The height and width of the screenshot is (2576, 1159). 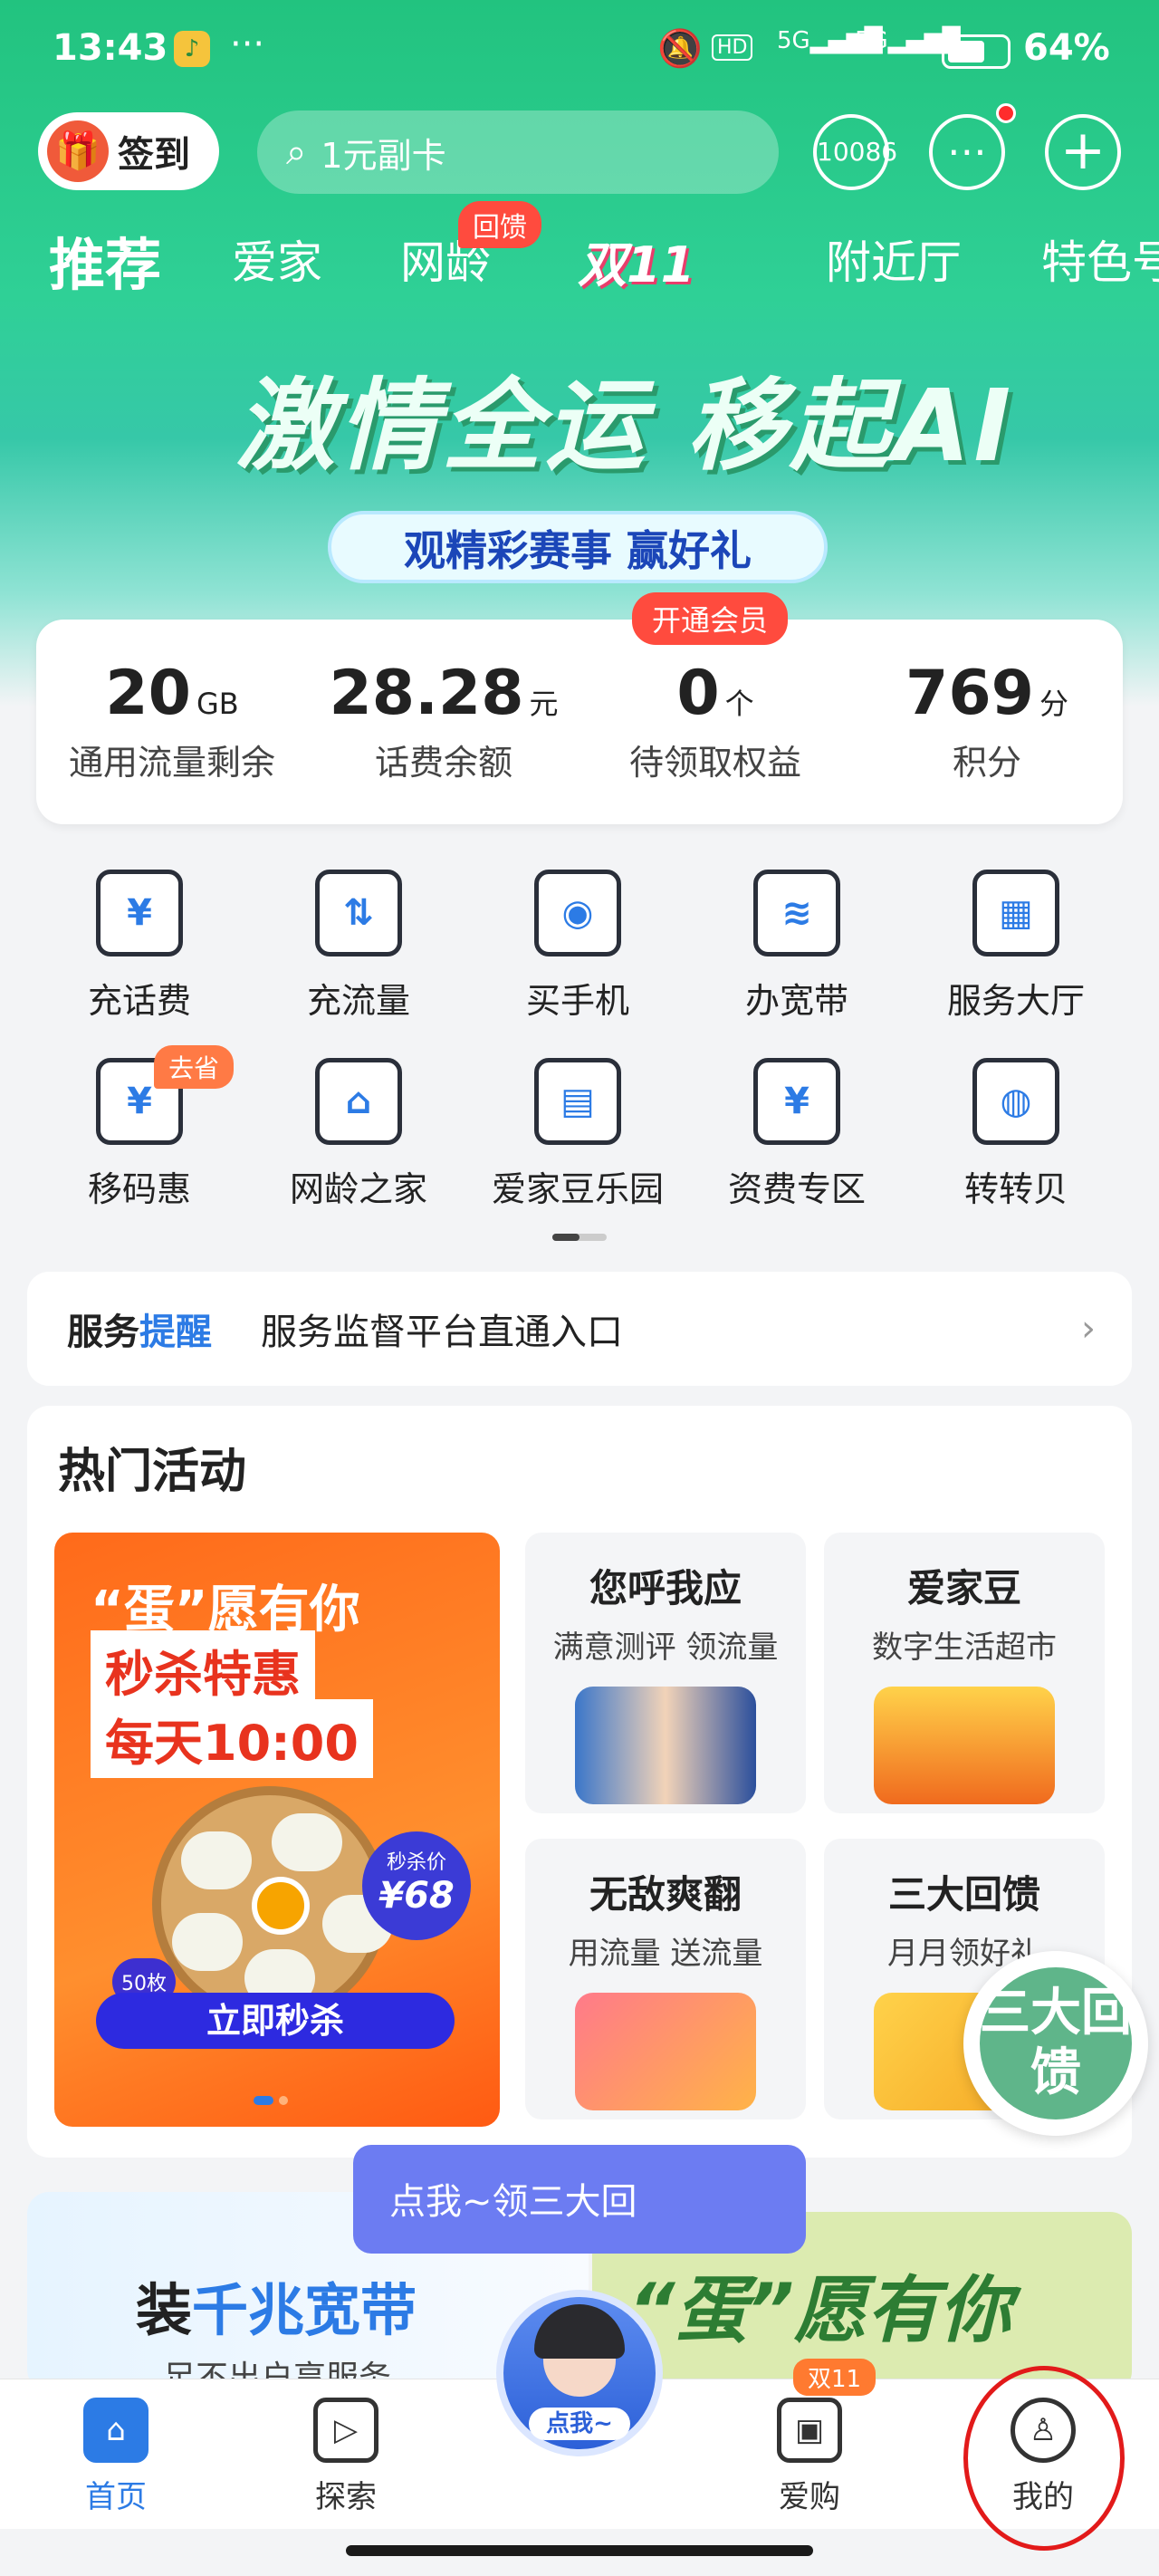 I want to click on nav-explore: ▷ 探索, so click(x=346, y=2457).